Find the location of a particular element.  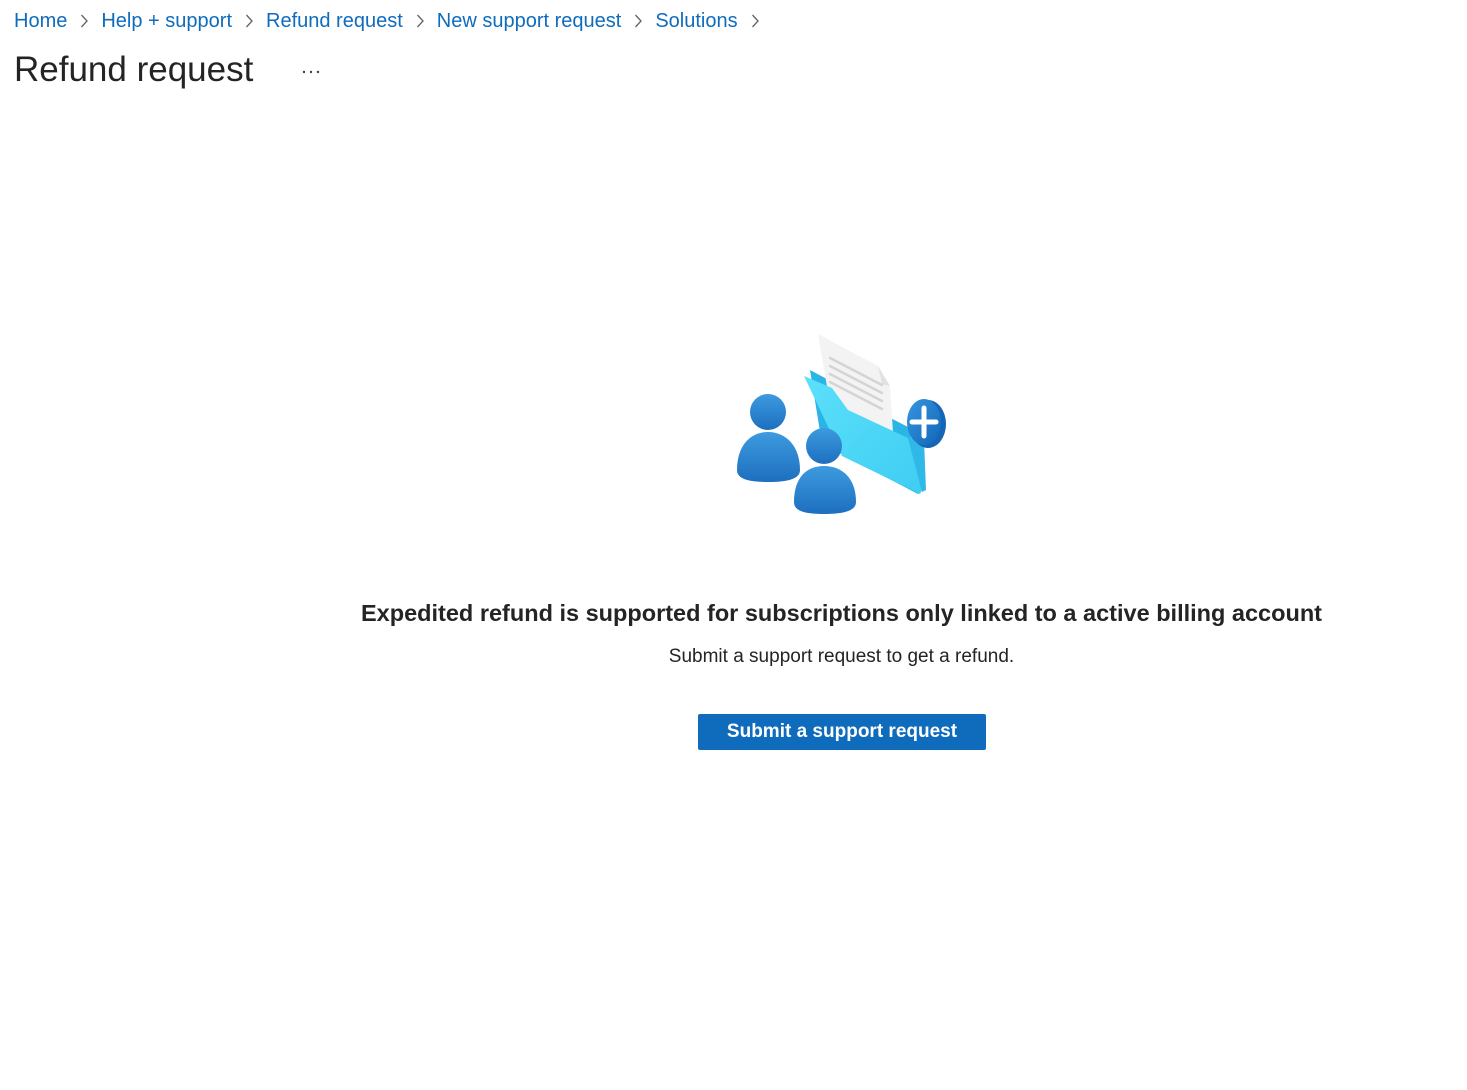

page-title: Refund request is located at coordinates (134, 69).